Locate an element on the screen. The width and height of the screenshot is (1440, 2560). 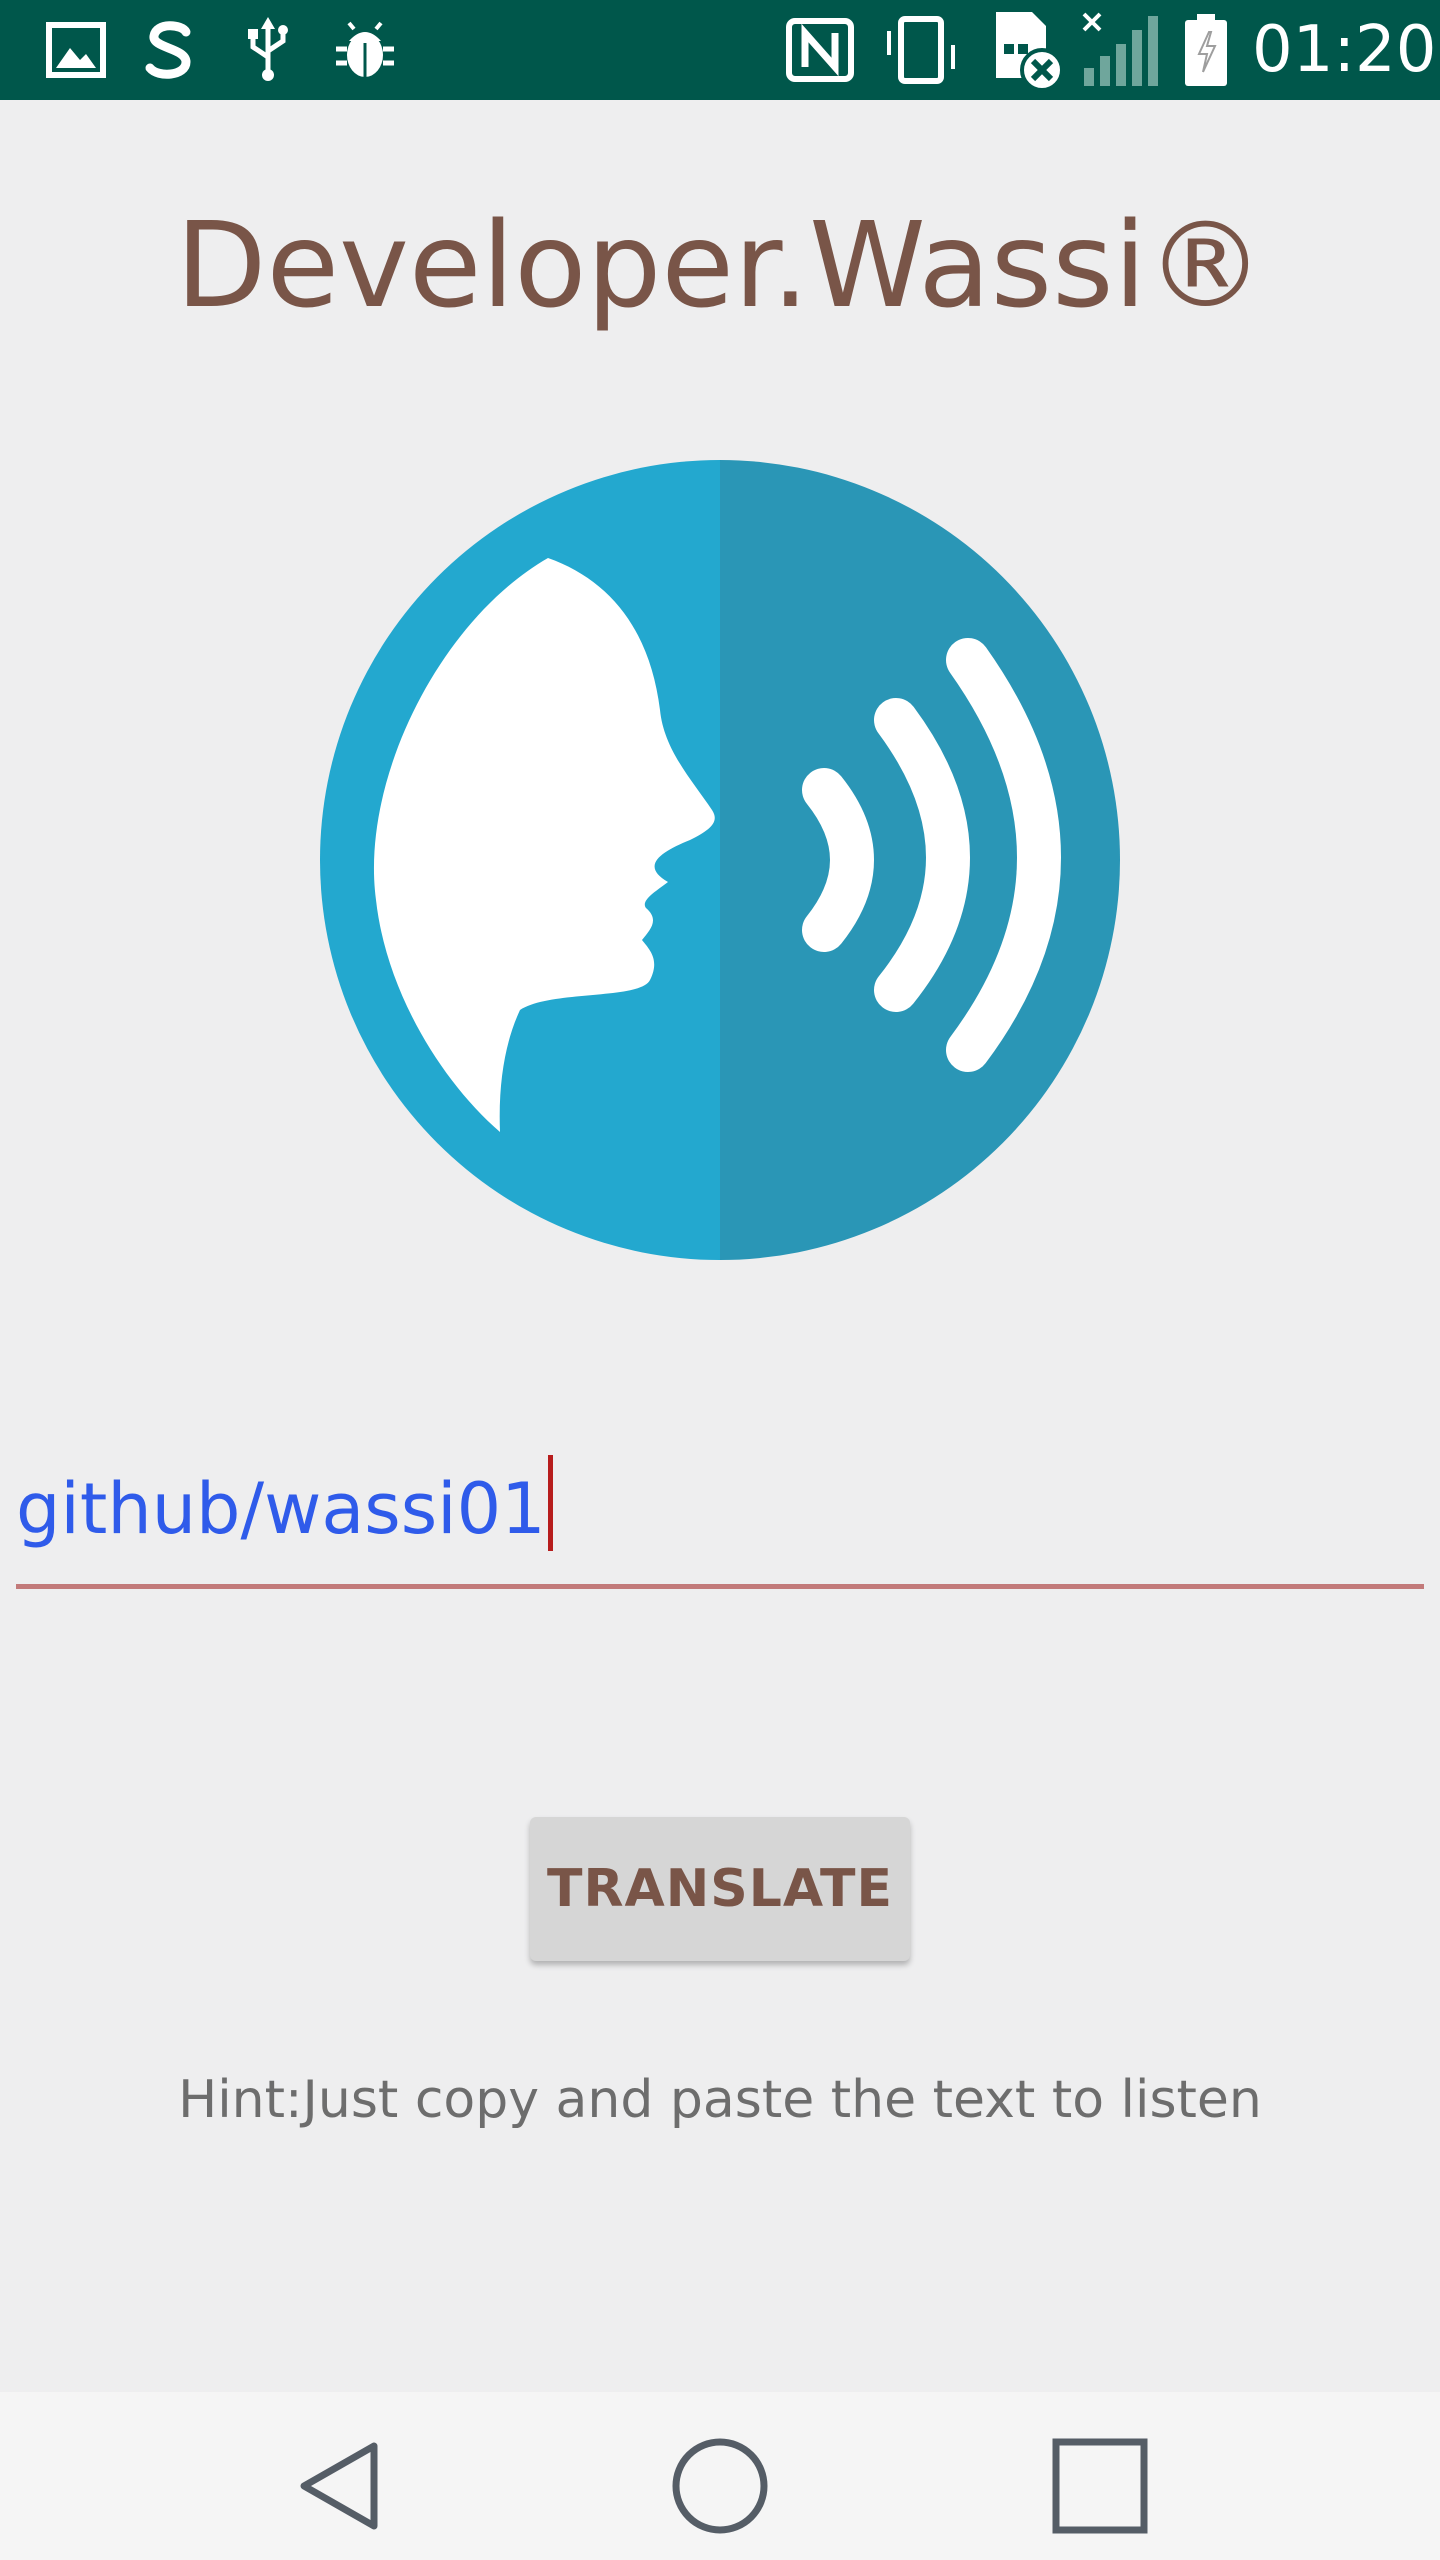
clock: 01:20 is located at coordinates (1344, 50).